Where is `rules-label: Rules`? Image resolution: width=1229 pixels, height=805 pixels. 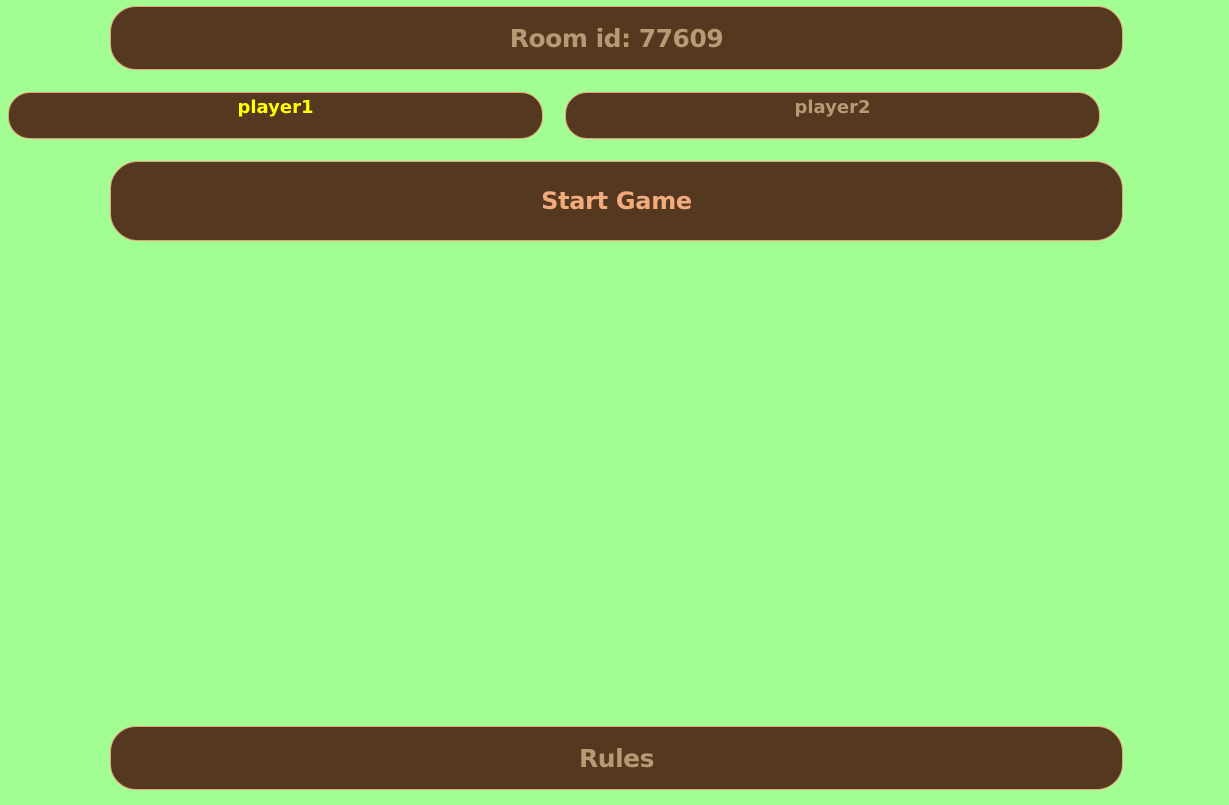 rules-label: Rules is located at coordinates (616, 758).